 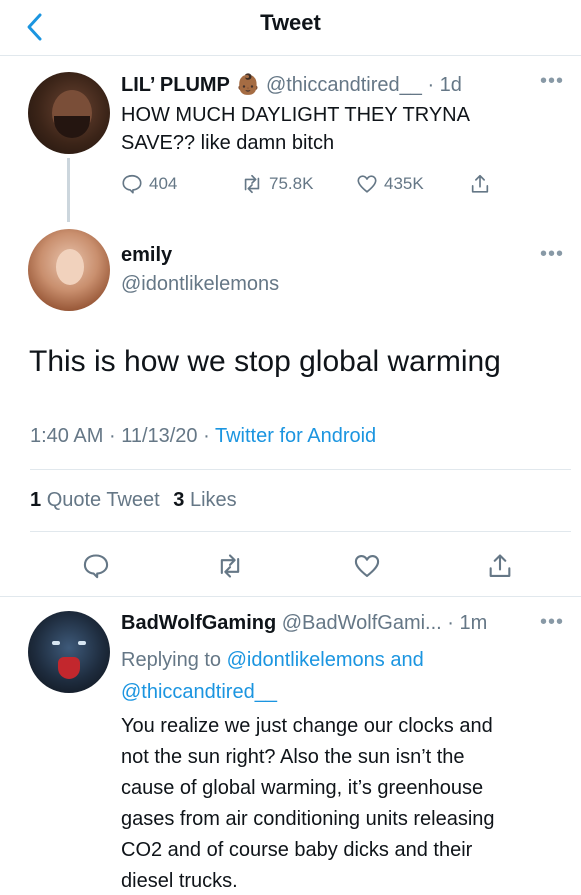 I want to click on parent-tweet-header: LIL’ PLUMP 👶🏾 @thiccandtired__ · 1d, so click(x=291, y=84).